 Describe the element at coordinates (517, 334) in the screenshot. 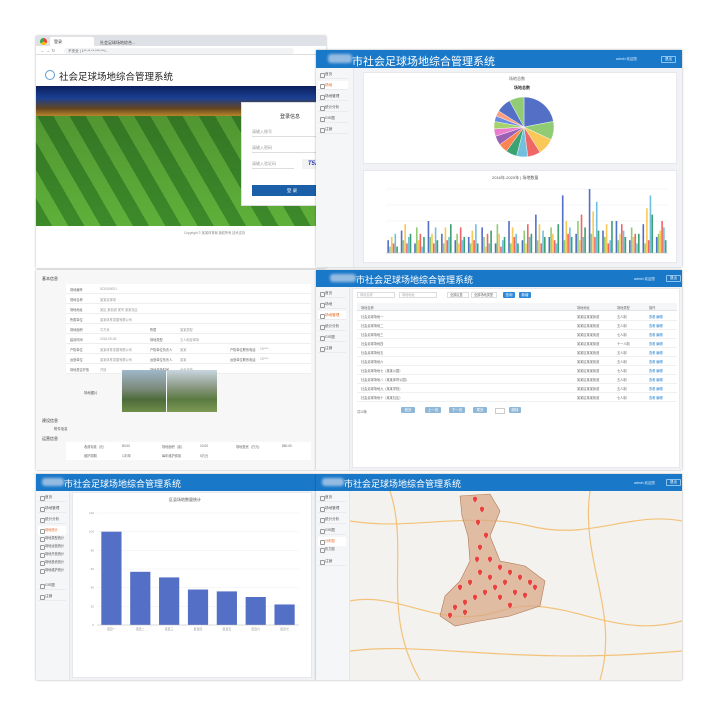

I see `table-row: 社会足球场地三 某某区某某街道 七人制 查看 编辑` at that location.